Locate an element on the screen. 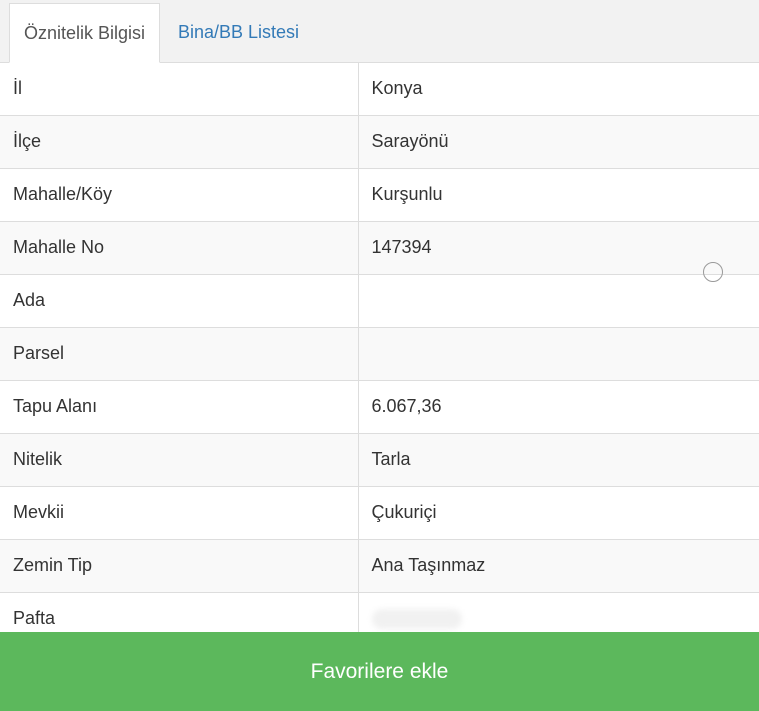 This screenshot has width=759, height=711. table-row: Parsel is located at coordinates (379, 354).